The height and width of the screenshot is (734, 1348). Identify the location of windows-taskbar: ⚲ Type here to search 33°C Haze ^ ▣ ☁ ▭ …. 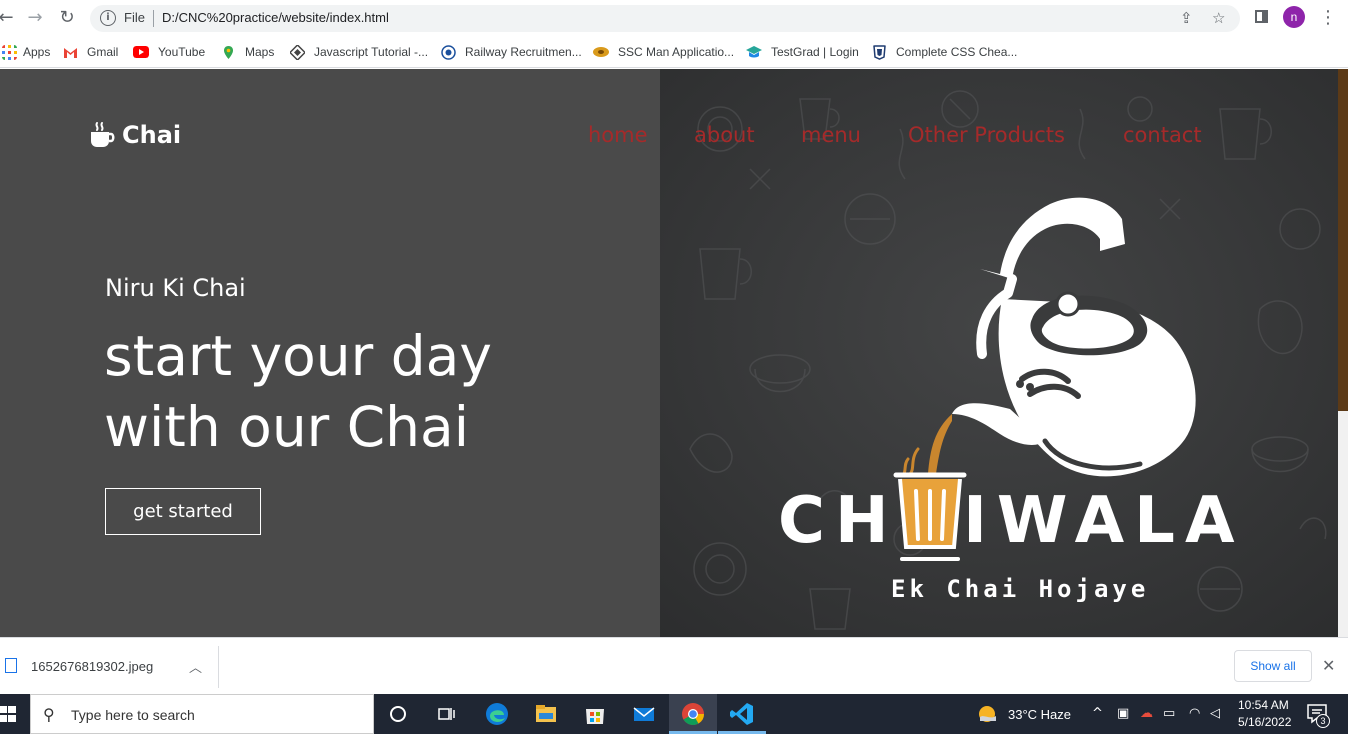
(674, 714).